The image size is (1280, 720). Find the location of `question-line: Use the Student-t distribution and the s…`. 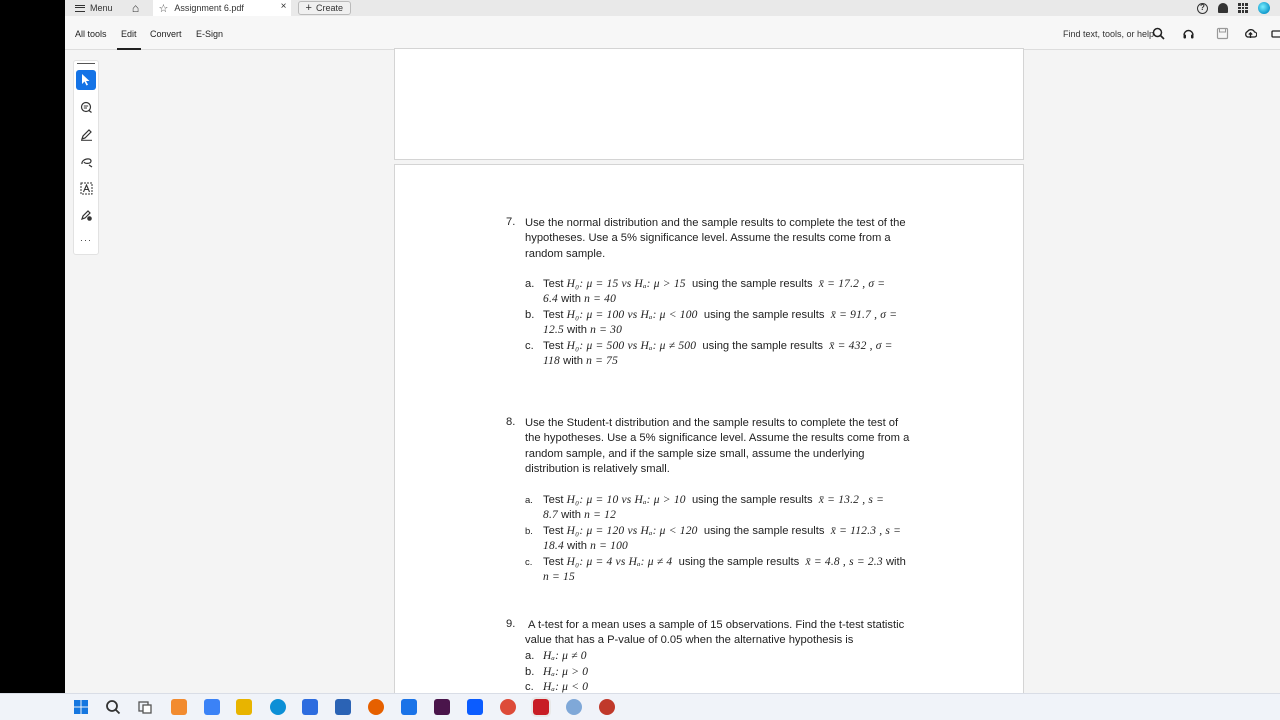

question-line: Use the Student-t distribution and the s… is located at coordinates (712, 423).